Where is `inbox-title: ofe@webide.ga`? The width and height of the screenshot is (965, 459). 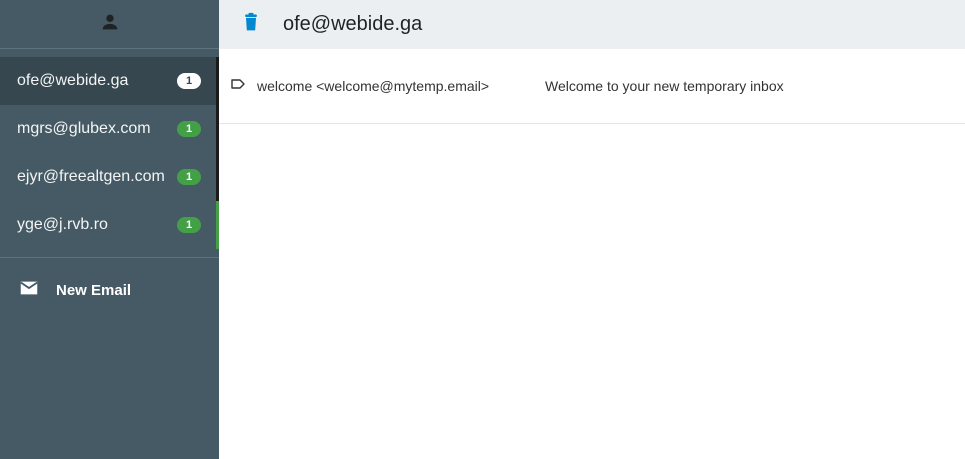
inbox-title: ofe@webide.ga is located at coordinates (353, 24).